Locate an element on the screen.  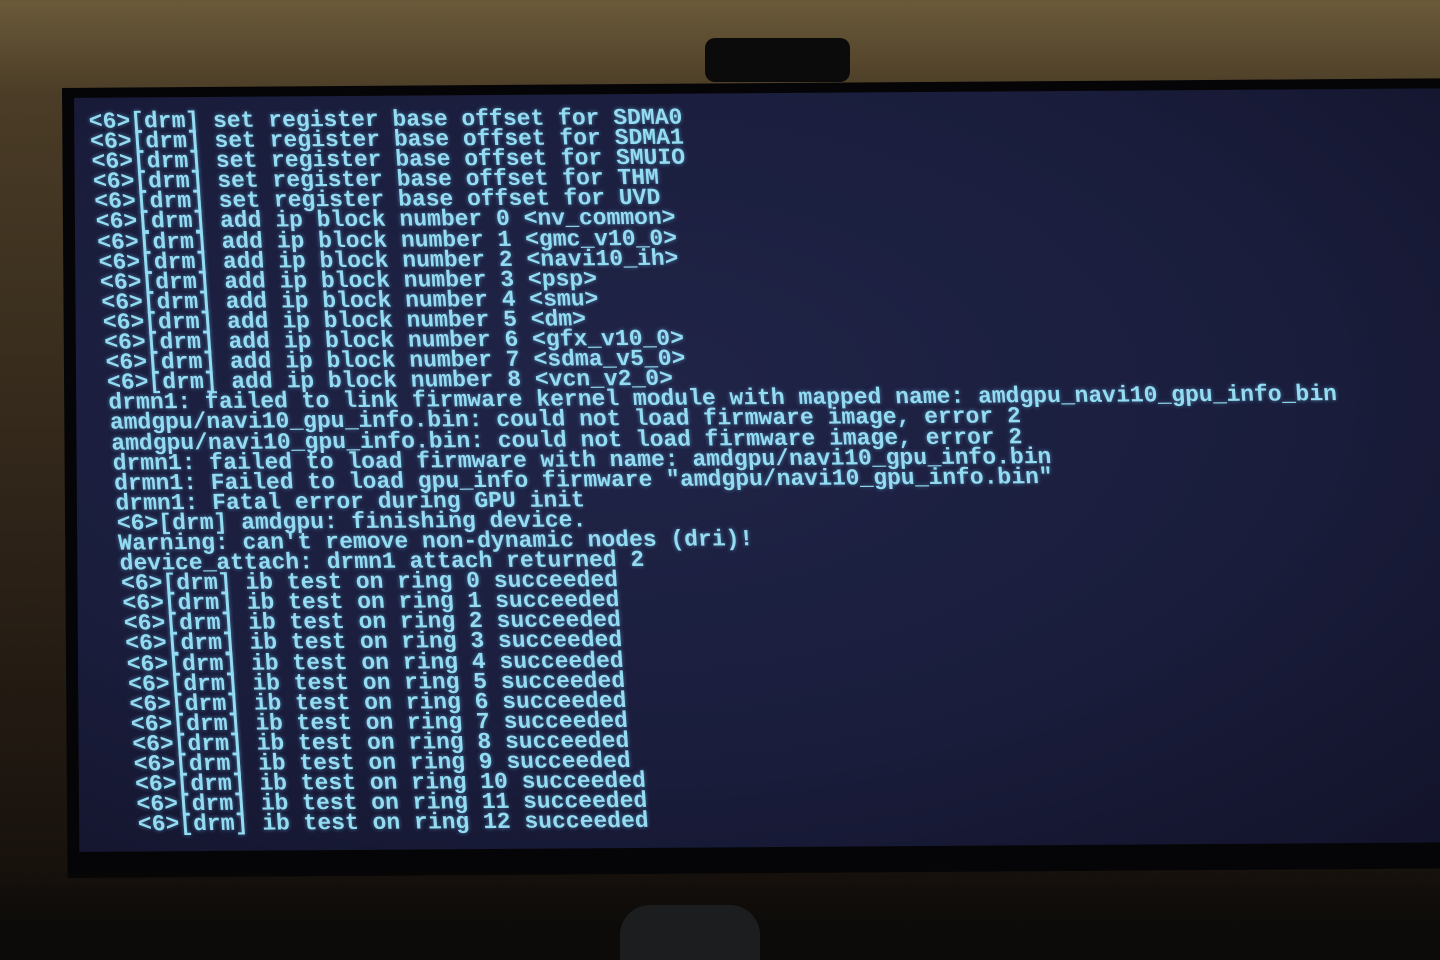
console-line: <6>[drm] ib test on ring 12 succeeded is located at coordinates (393, 823).